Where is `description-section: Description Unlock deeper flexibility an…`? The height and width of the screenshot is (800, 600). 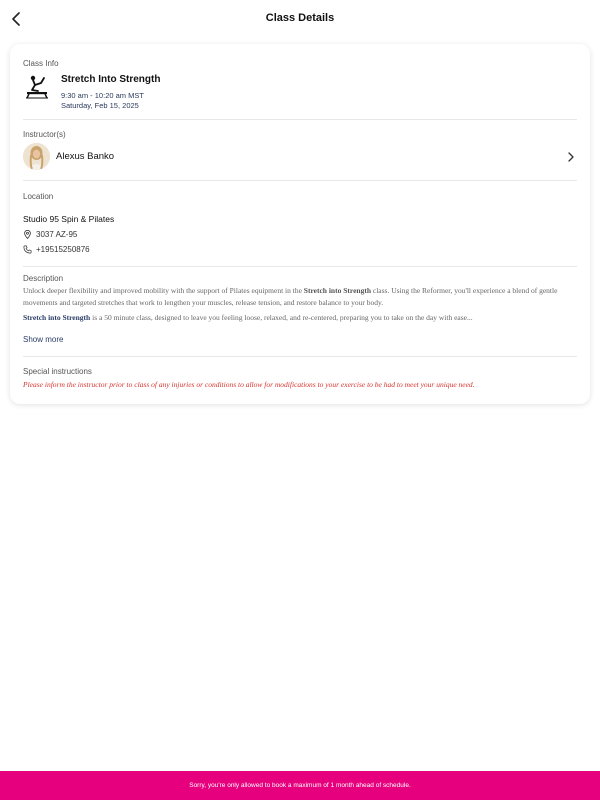 description-section: Description Unlock deeper flexibility an… is located at coordinates (300, 312).